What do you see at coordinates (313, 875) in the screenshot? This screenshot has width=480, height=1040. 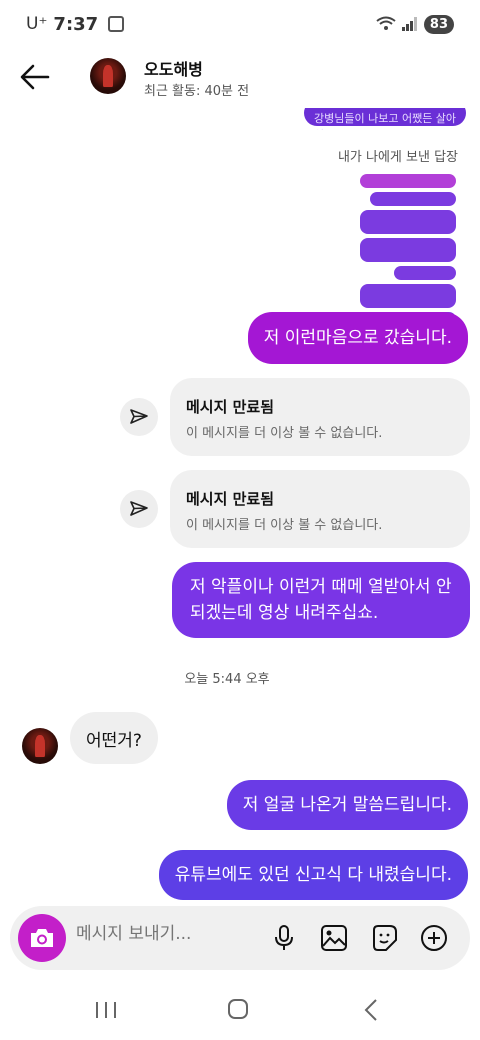 I see `sent-message: 유튜브에도 있던 신고식 다 내렸습니다.` at bounding box center [313, 875].